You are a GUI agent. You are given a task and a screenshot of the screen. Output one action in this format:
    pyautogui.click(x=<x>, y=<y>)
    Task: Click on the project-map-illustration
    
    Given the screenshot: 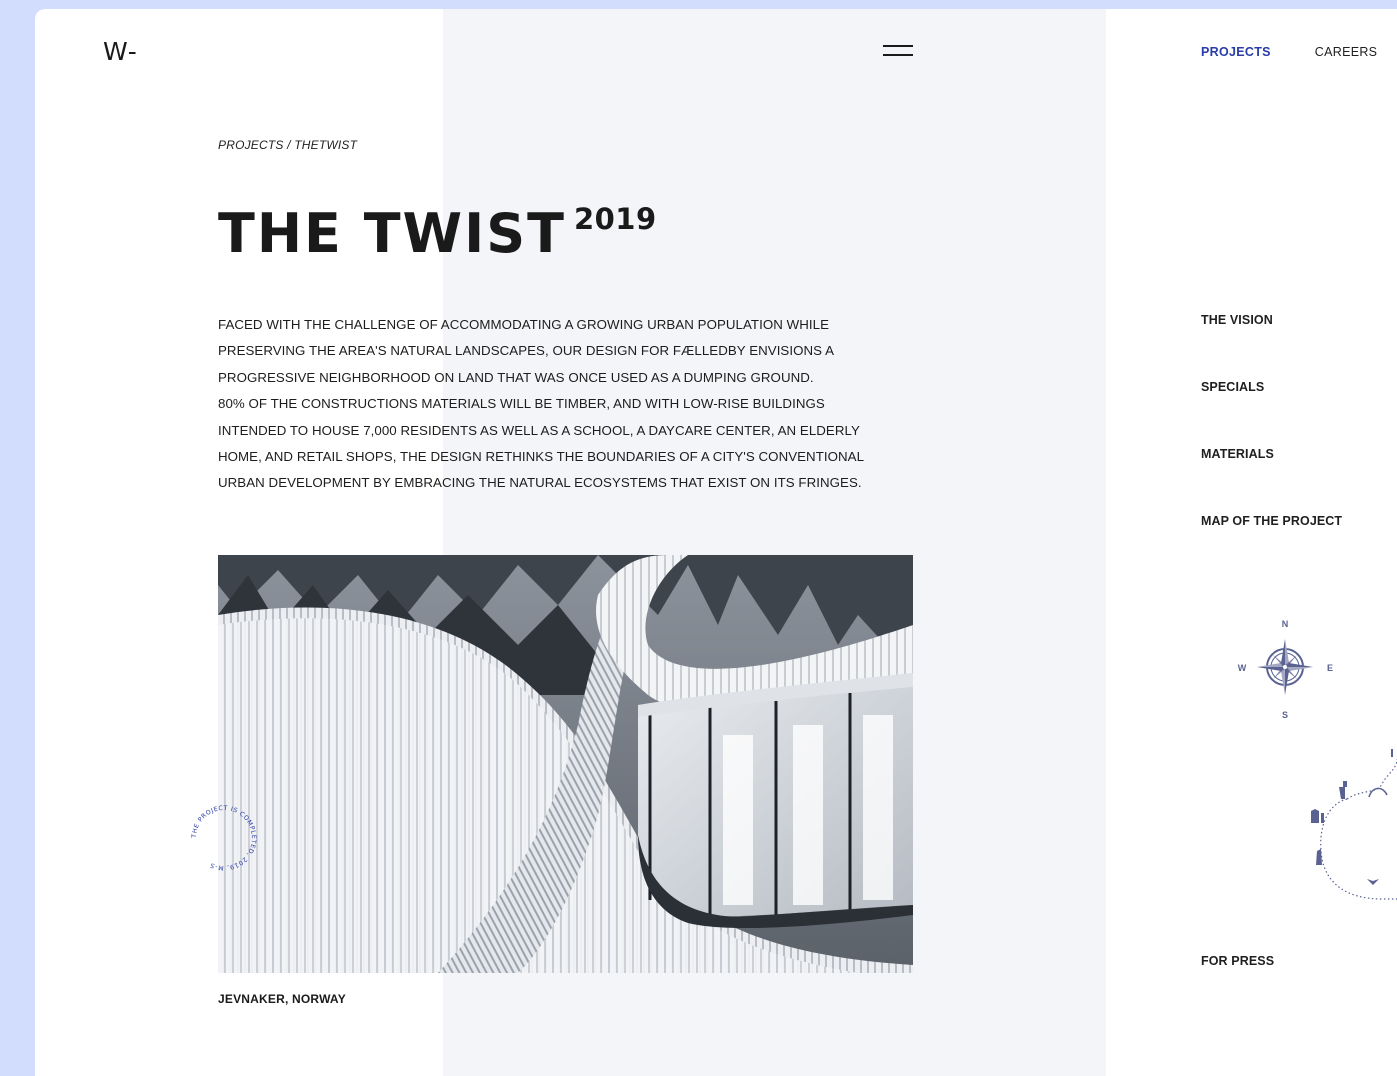 What is the action you would take?
    pyautogui.click(x=1354, y=824)
    